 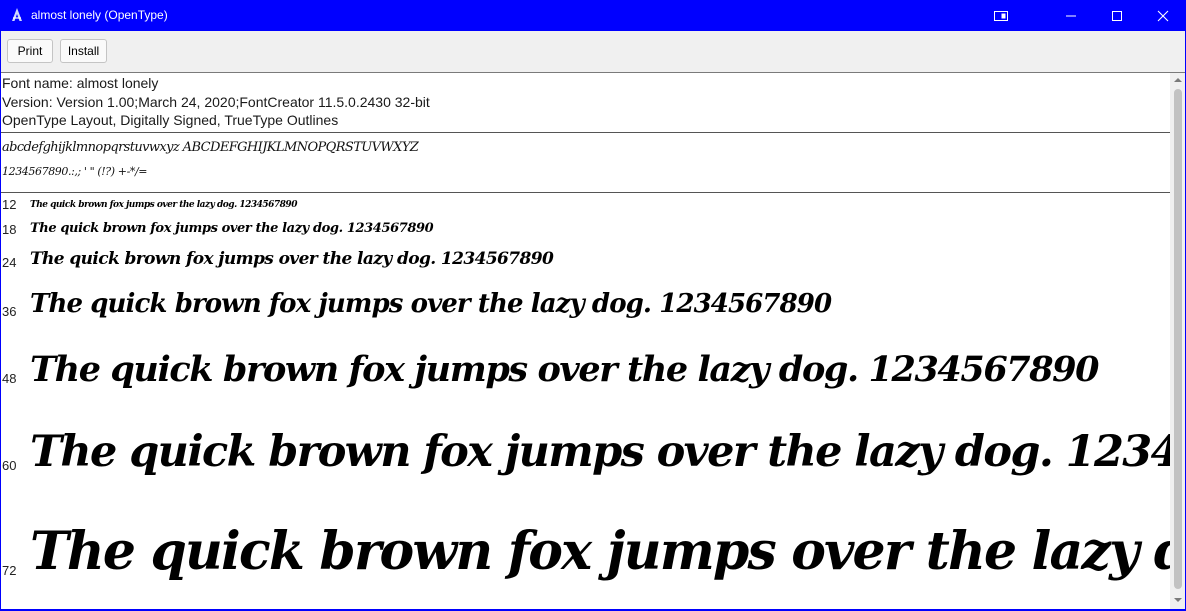 I want to click on font-viewer-app-icon, so click(x=17, y=15).